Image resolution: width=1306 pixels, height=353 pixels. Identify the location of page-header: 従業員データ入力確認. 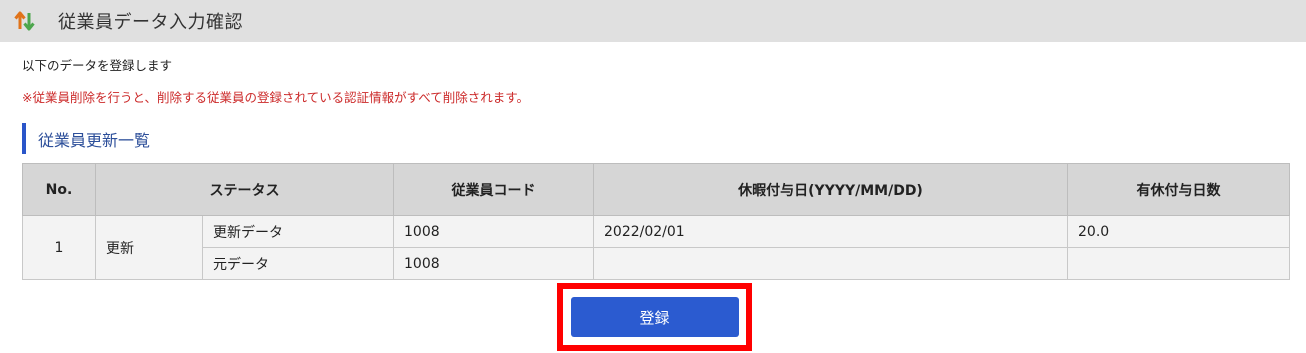
(653, 21).